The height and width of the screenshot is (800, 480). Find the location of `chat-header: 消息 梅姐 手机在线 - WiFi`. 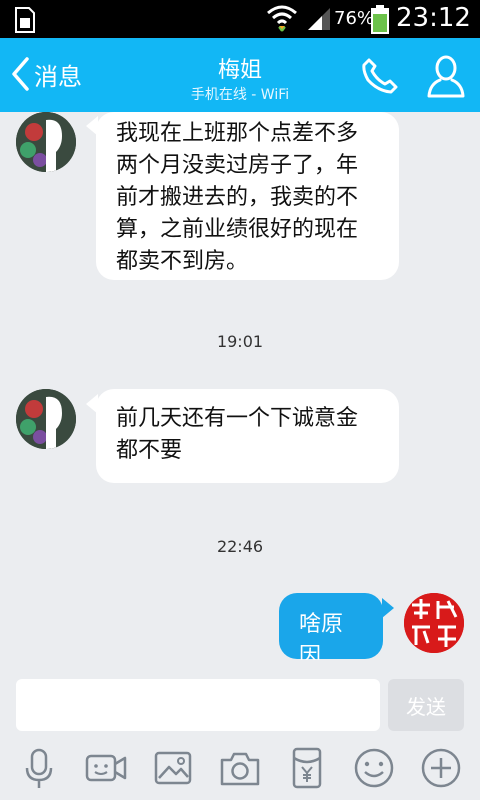

chat-header: 消息 梅姐 手机在线 - WiFi is located at coordinates (240, 75).